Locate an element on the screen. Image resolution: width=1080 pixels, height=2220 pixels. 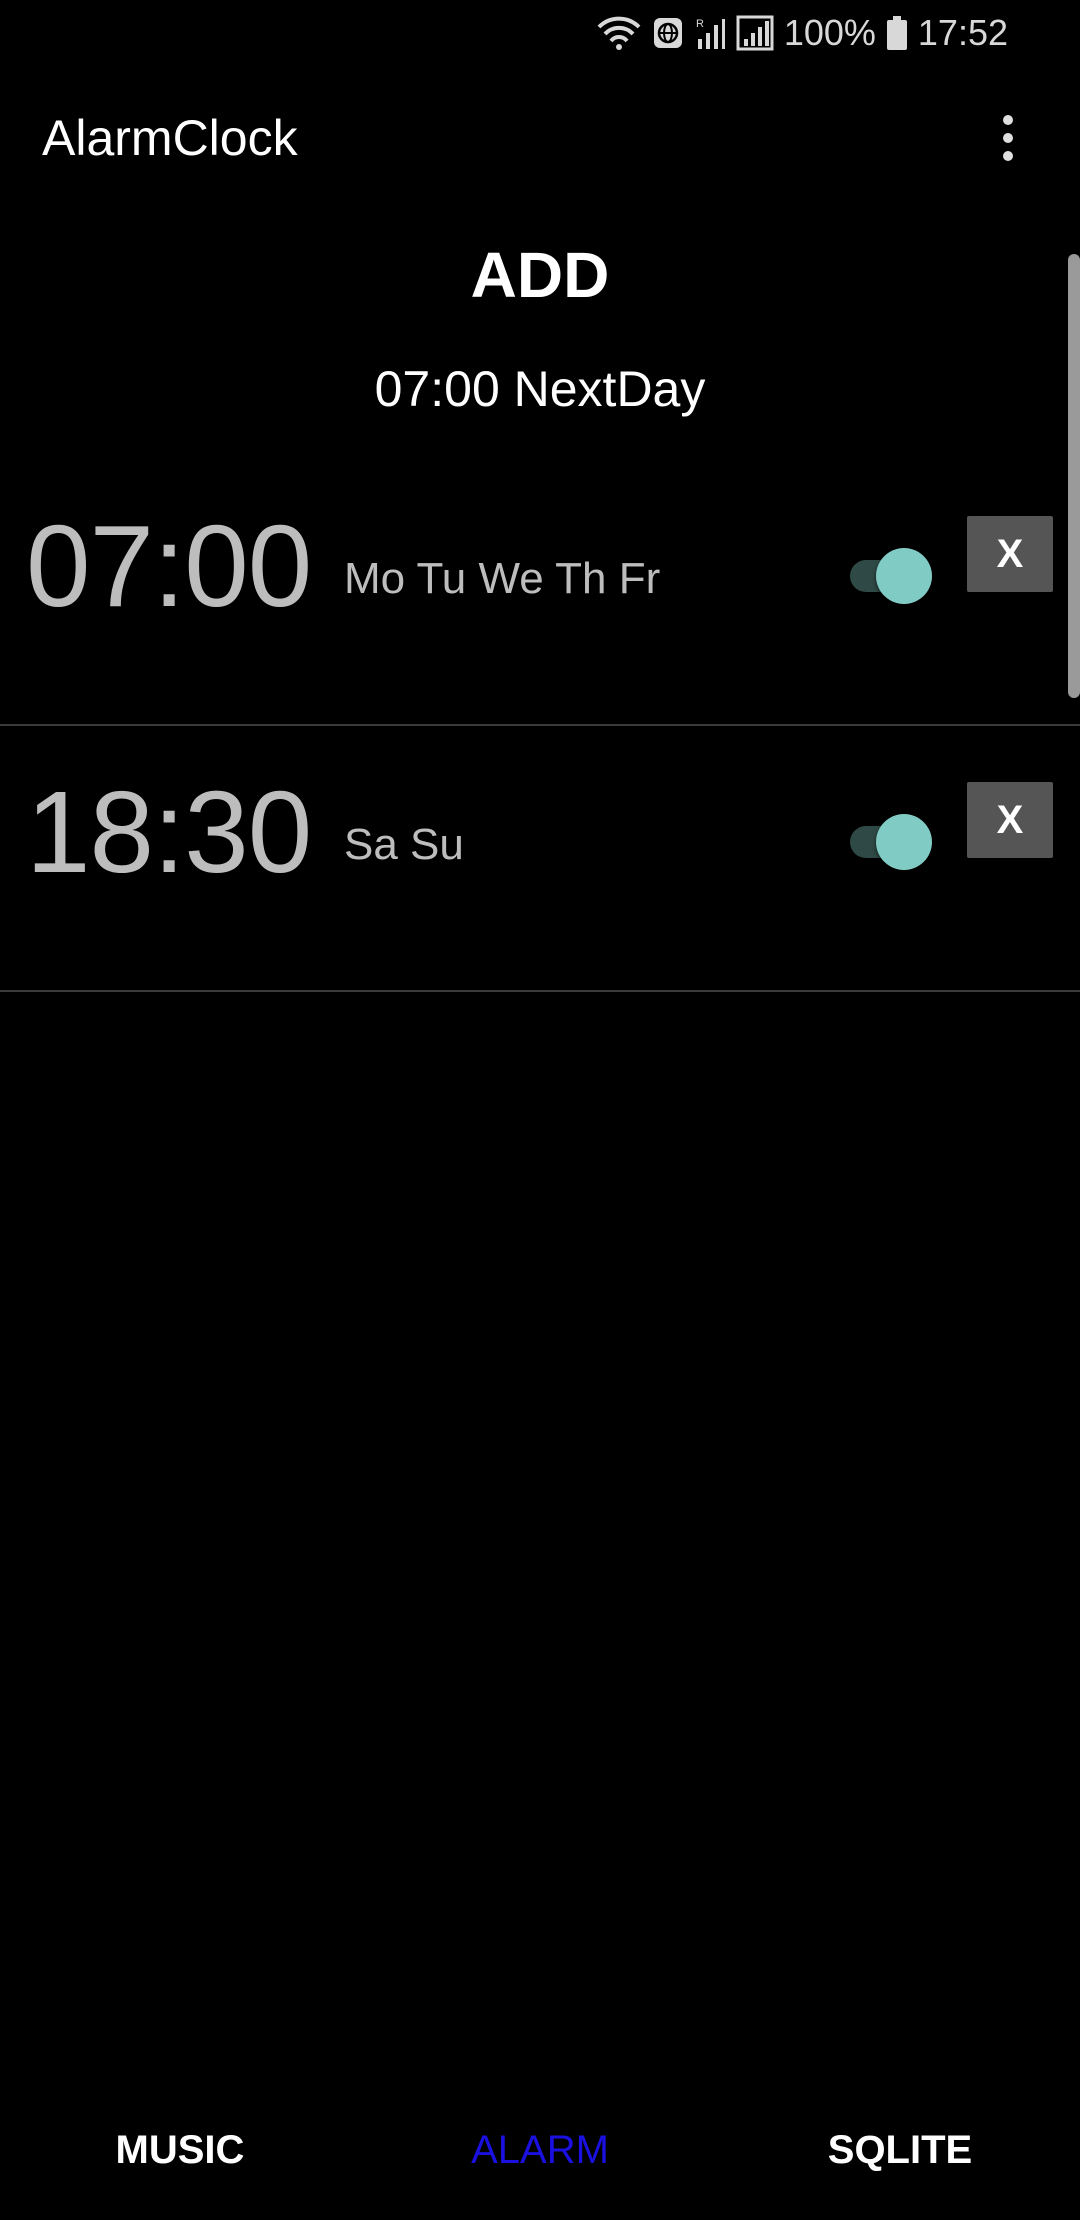
scrollbar is located at coordinates (1074, 476).